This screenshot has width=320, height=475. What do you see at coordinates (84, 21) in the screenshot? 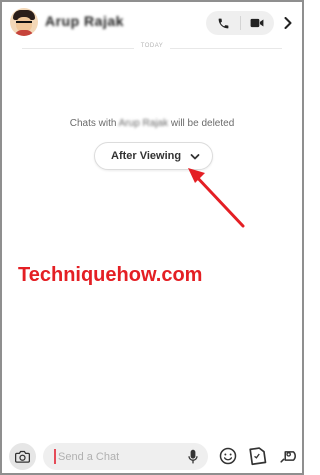
I see `contact-name: Arup Rajak` at bounding box center [84, 21].